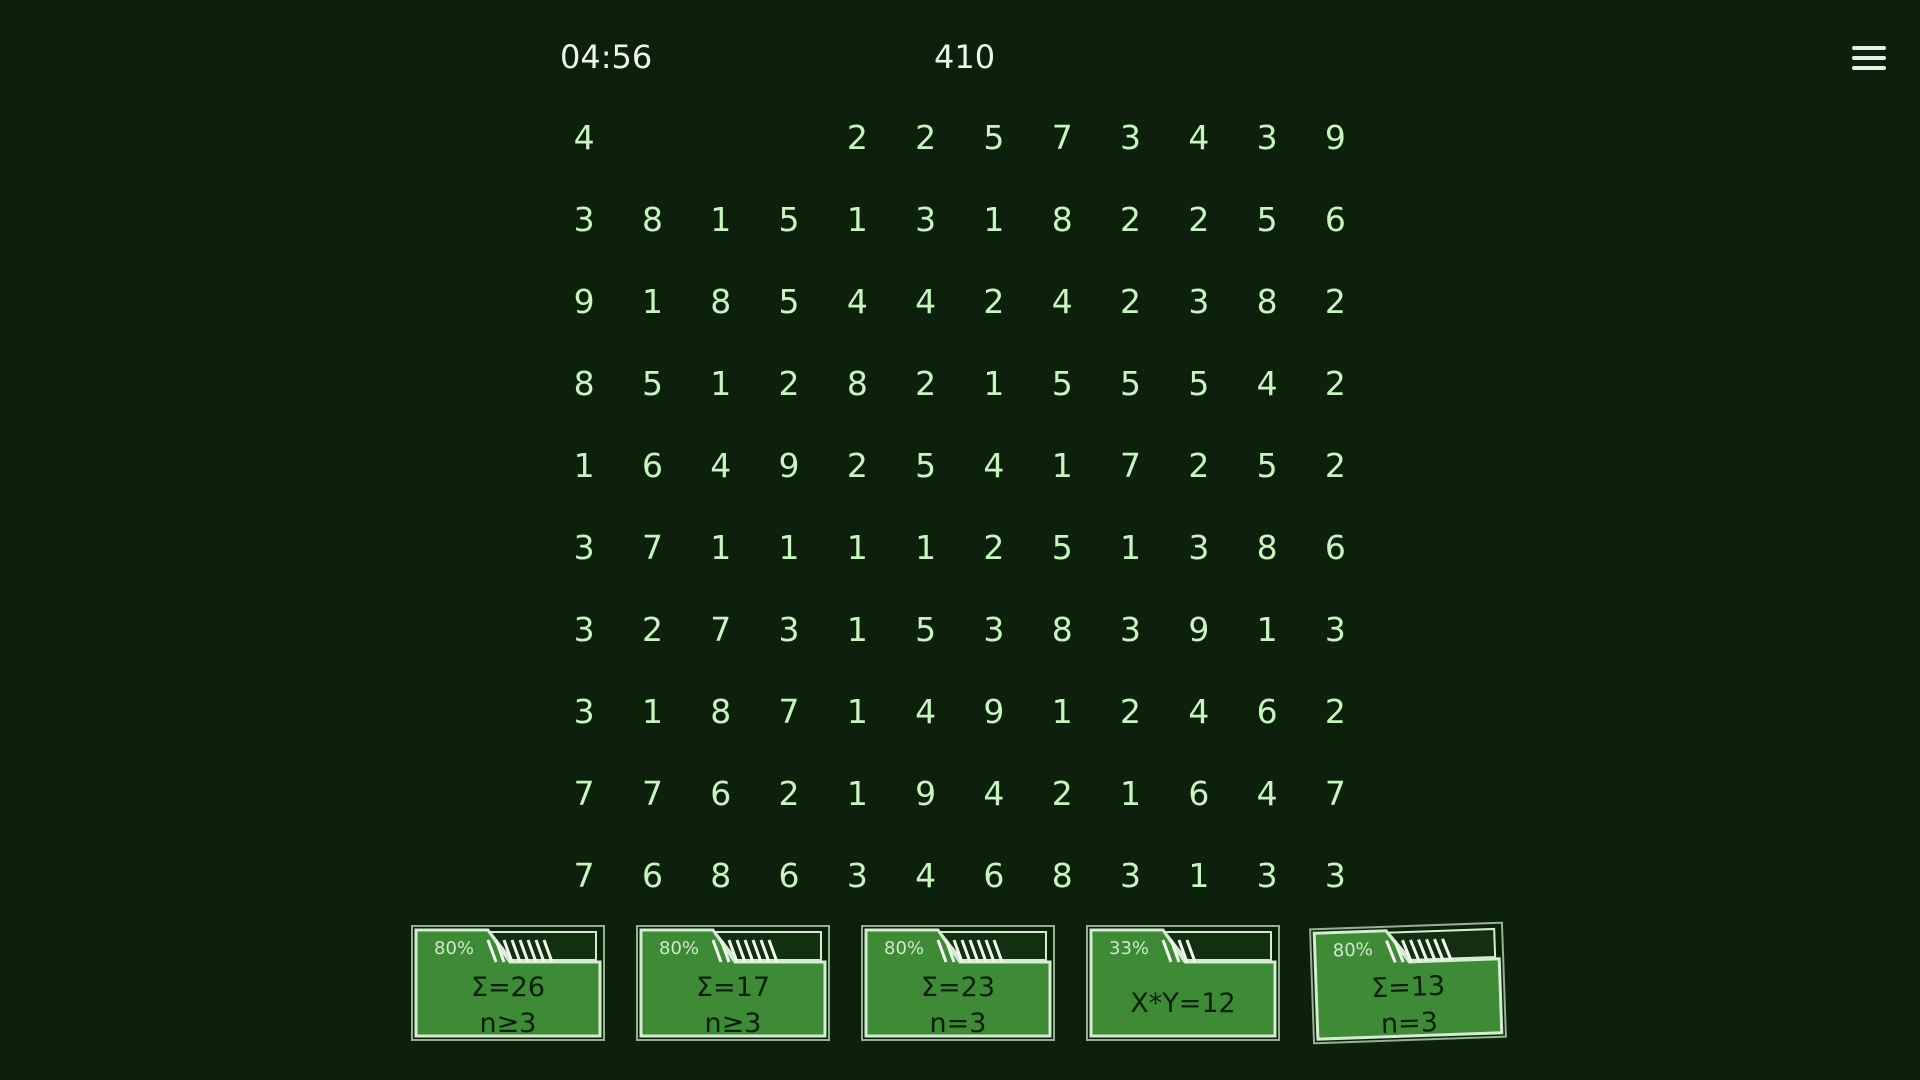 Image resolution: width=1920 pixels, height=1080 pixels. Describe the element at coordinates (1183, 983) in the screenshot. I see `bin-folder-4: 33% X*Y=12` at that location.